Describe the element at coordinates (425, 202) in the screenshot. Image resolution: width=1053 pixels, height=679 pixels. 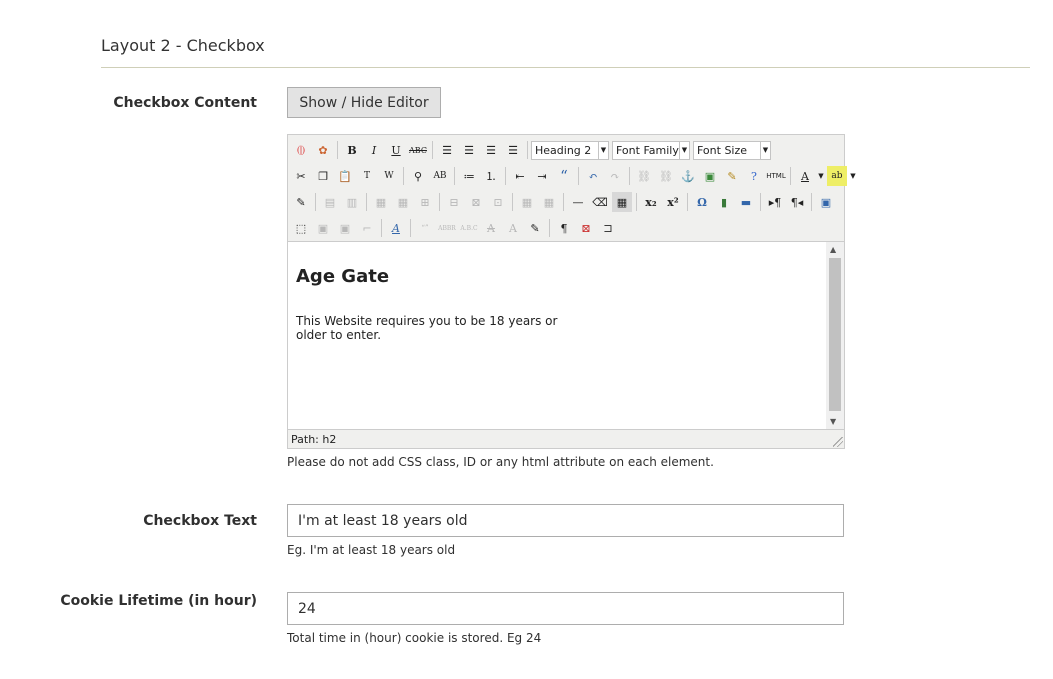
I see `insert-row-icon: ⊞` at that location.